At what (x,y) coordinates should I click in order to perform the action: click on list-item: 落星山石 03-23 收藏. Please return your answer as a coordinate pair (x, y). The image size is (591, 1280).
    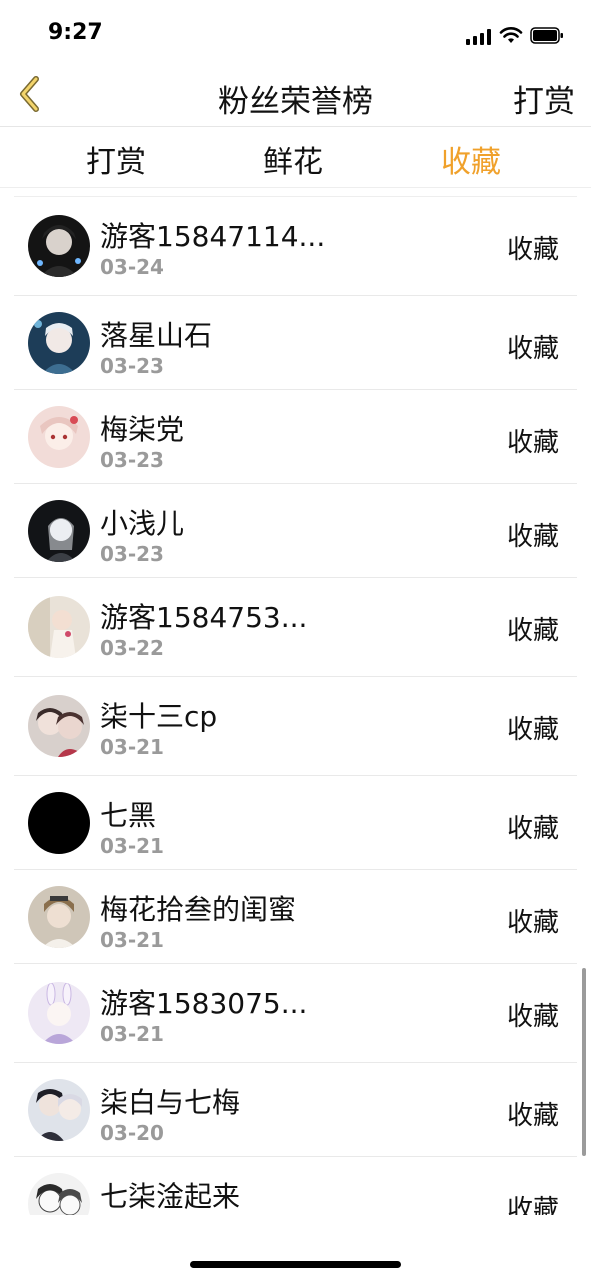
    Looking at the image, I should click on (295, 343).